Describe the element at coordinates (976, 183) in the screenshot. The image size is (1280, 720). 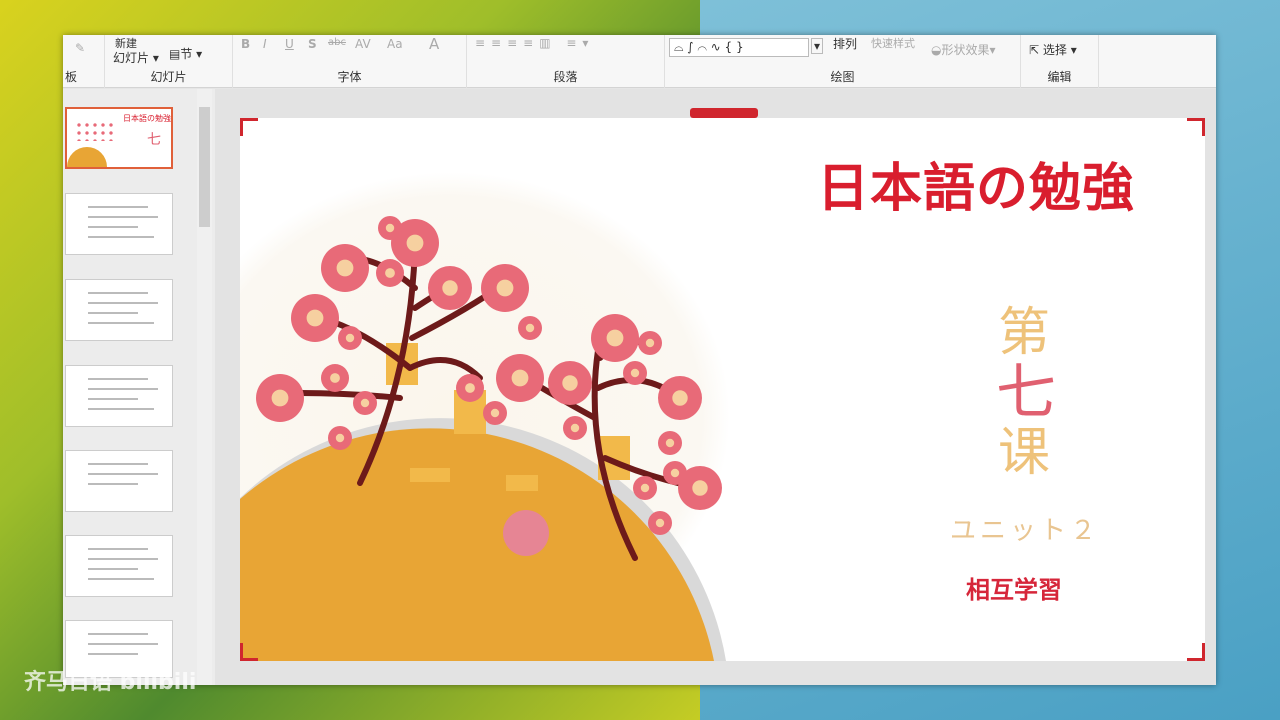
I see `slide-title: 日本語の勉強` at that location.